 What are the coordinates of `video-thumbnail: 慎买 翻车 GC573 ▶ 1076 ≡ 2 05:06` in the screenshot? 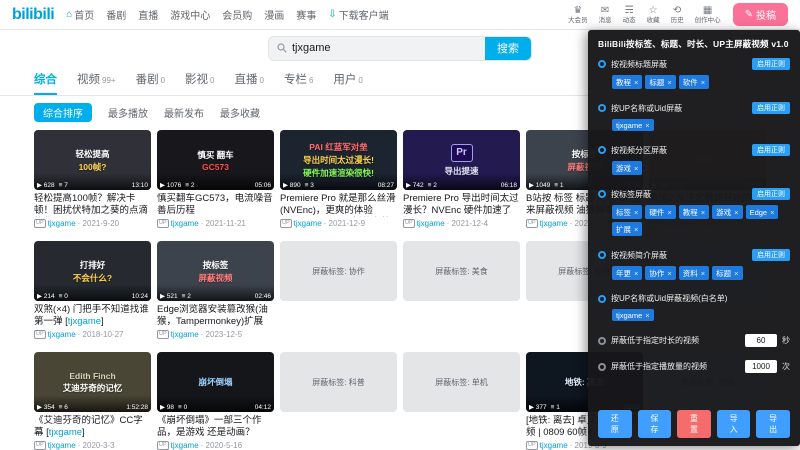 It's located at (215, 160).